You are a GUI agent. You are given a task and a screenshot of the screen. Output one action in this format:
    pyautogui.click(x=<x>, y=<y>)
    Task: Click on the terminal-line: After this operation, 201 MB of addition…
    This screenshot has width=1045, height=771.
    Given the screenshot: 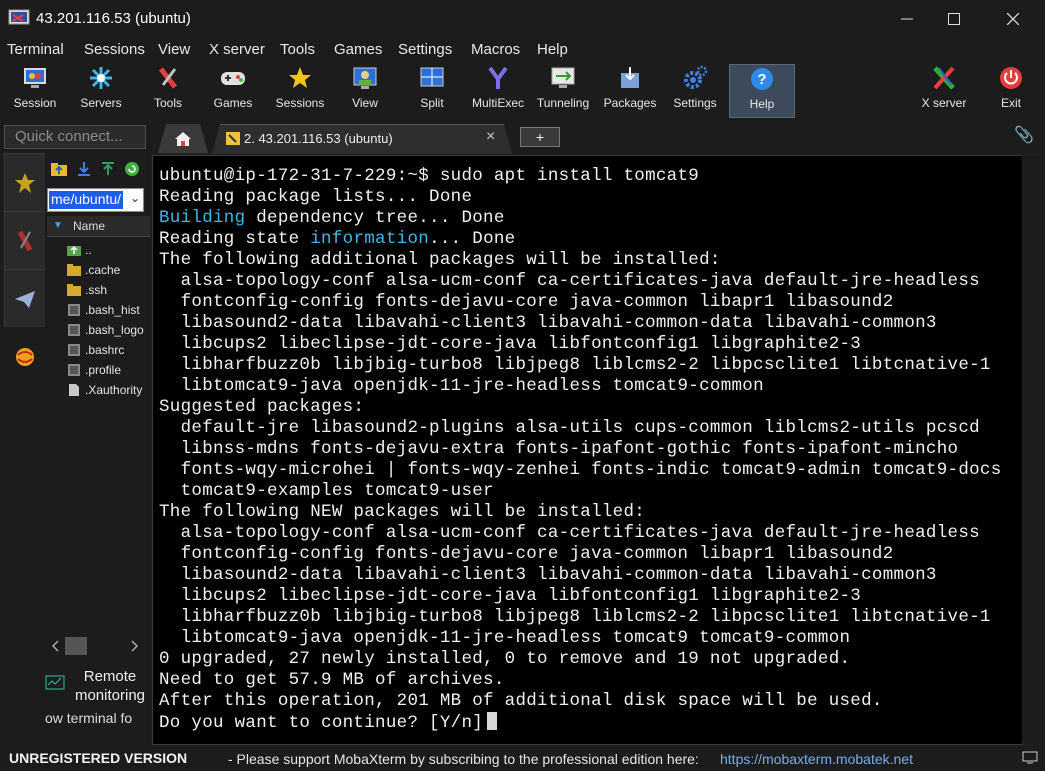 What is the action you would take?
    pyautogui.click(x=521, y=701)
    